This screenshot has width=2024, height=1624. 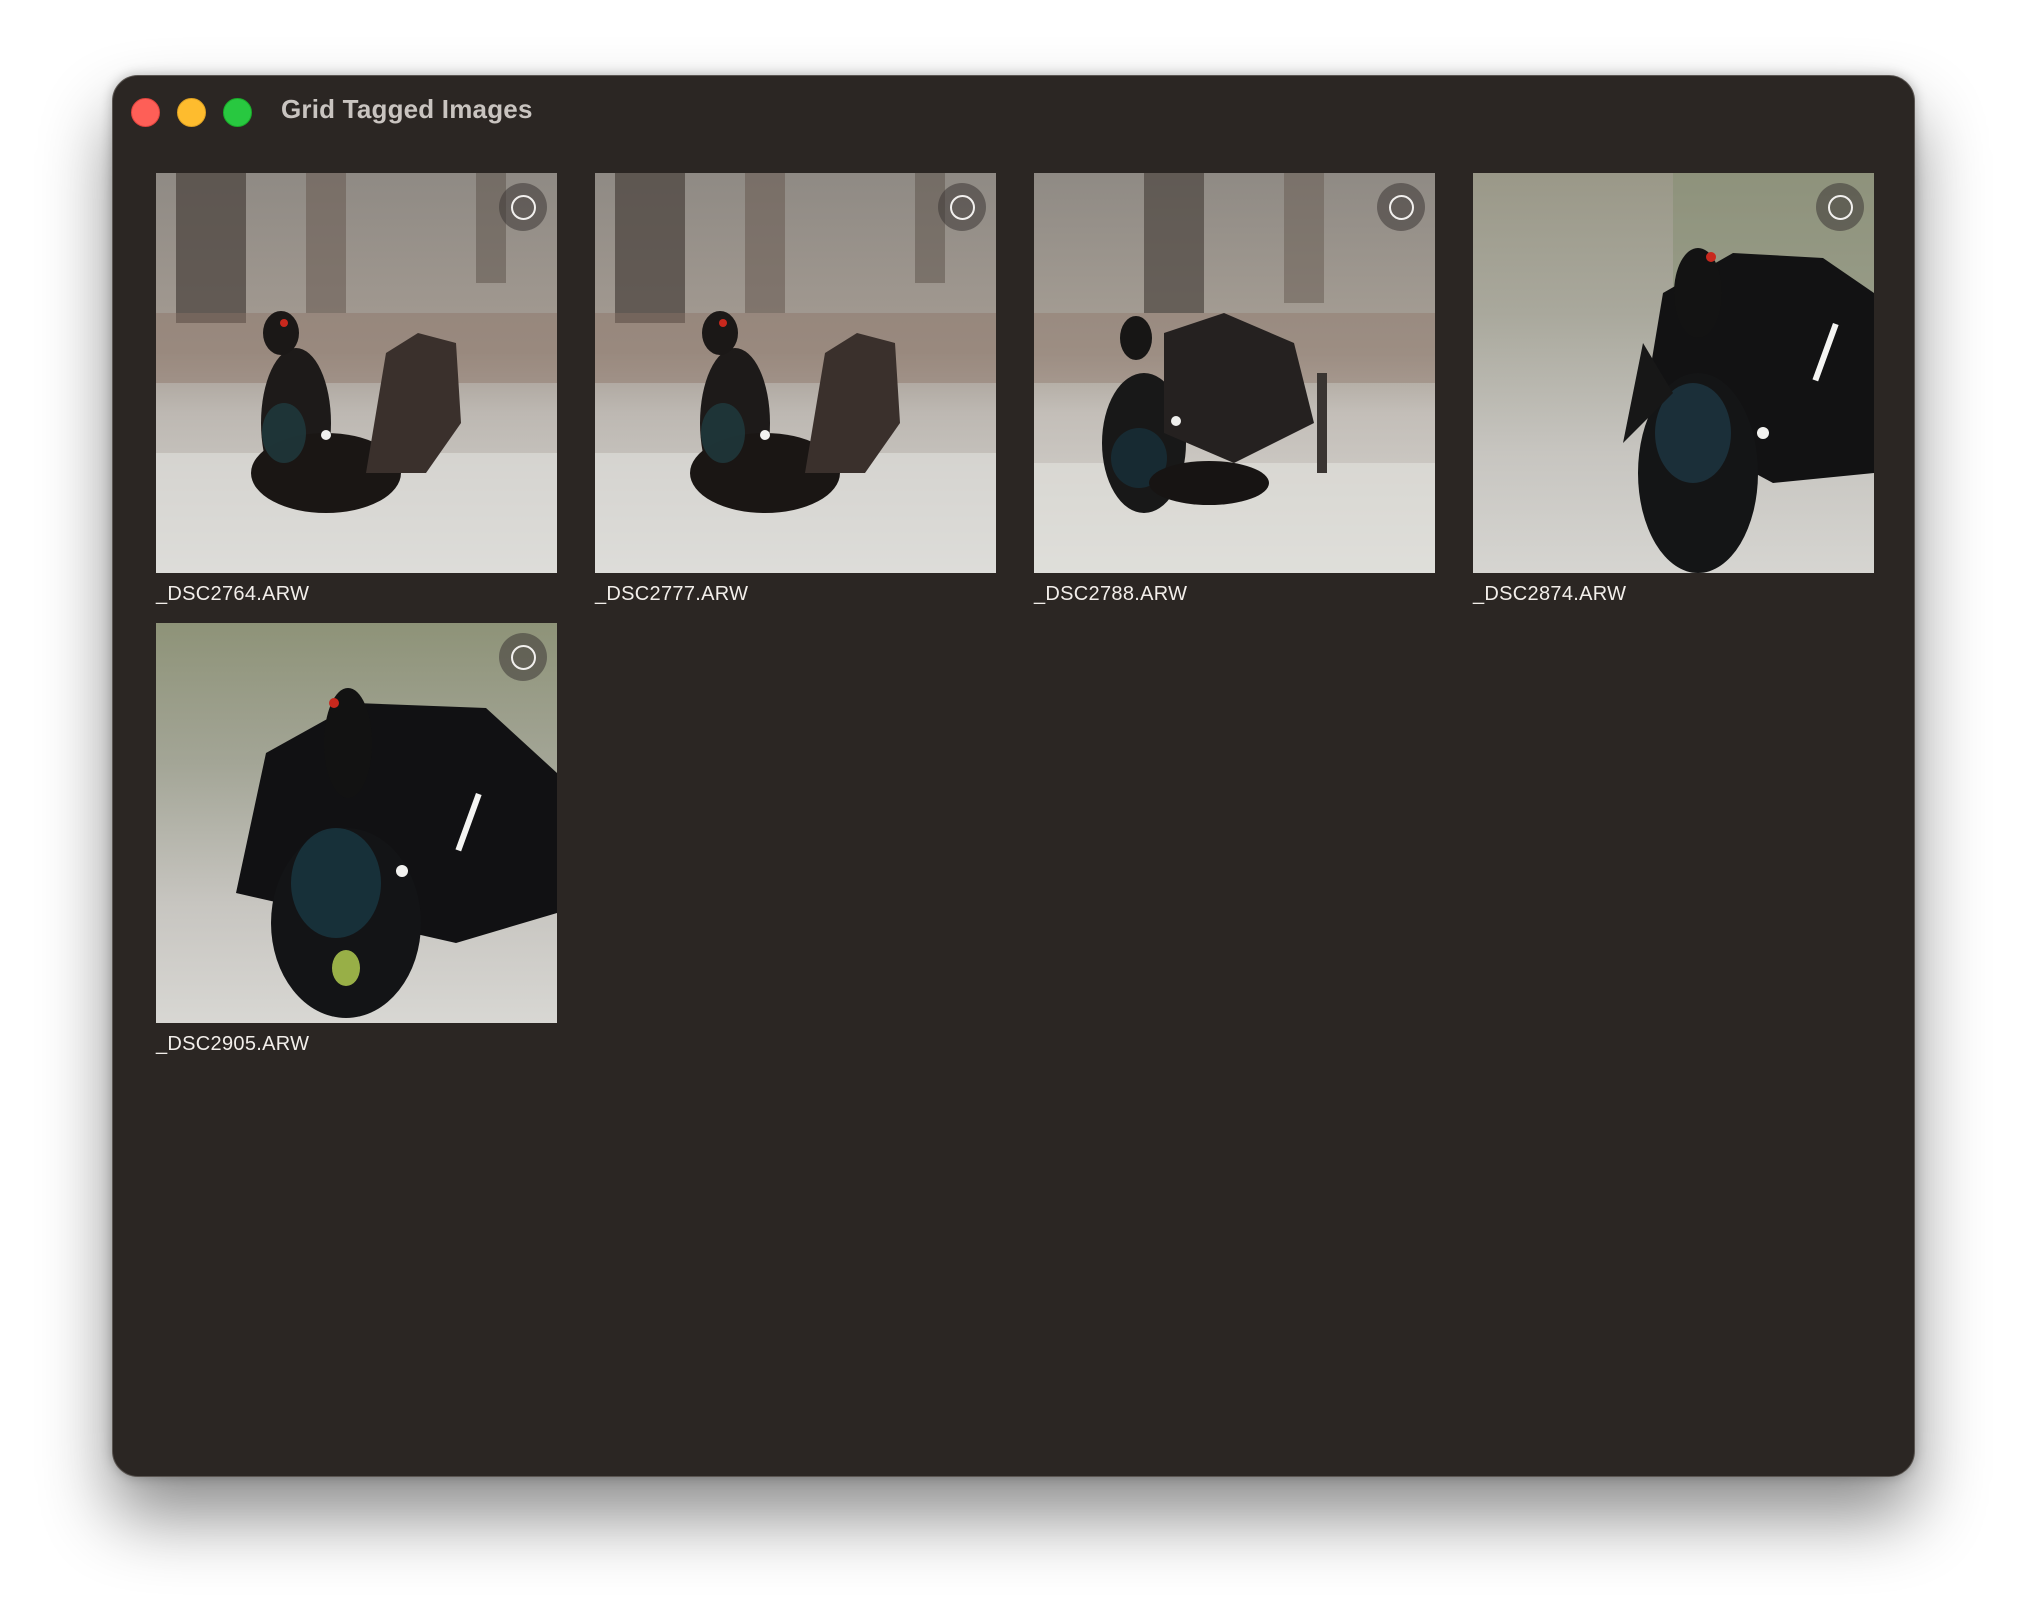 I want to click on grid-item: _DSC2874.ARW, so click(x=1673, y=389).